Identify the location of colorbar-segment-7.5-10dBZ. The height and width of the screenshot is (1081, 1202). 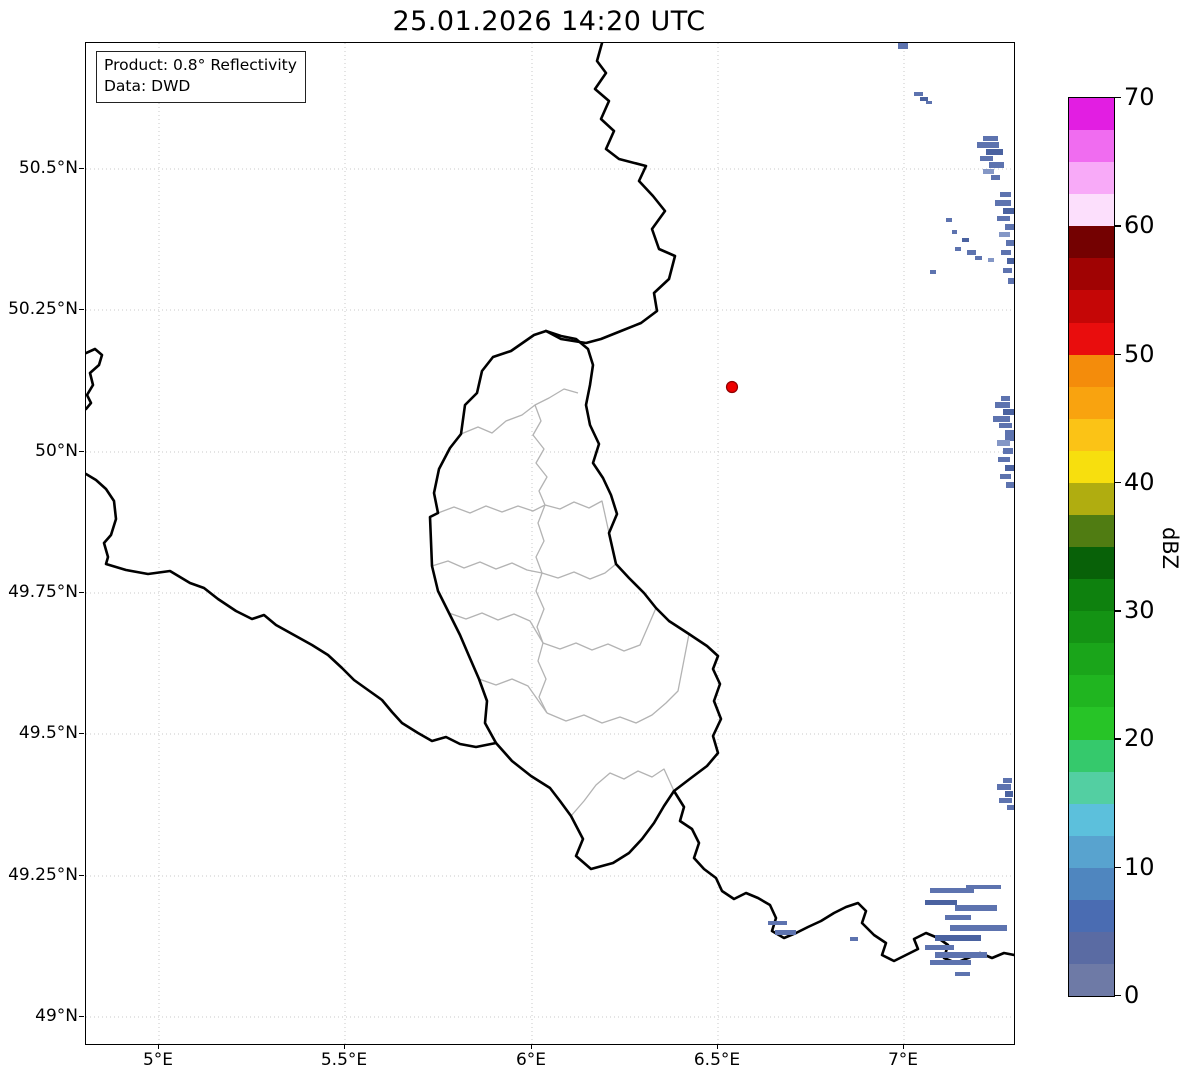
(1091, 883).